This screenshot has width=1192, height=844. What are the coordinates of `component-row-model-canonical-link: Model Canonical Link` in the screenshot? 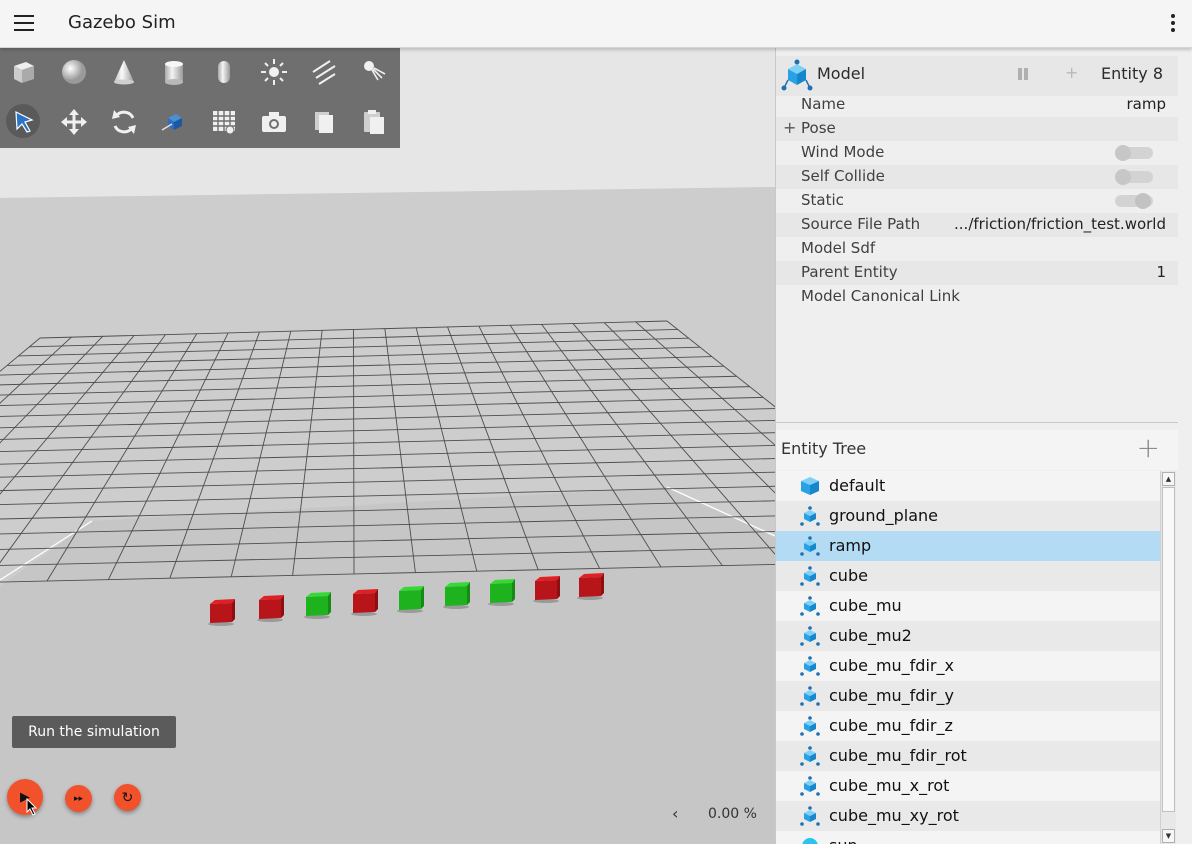 It's located at (977, 297).